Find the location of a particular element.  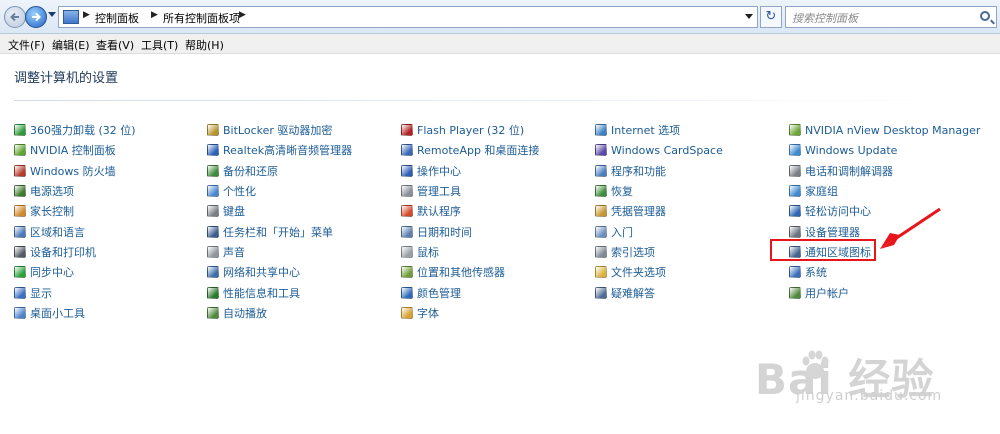

item-label: 个性化 is located at coordinates (239, 191).